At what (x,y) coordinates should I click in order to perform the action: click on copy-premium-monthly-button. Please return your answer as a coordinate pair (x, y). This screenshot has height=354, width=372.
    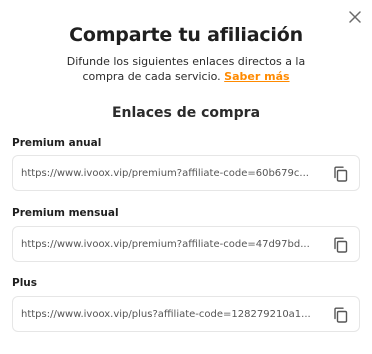
    Looking at the image, I should click on (340, 245).